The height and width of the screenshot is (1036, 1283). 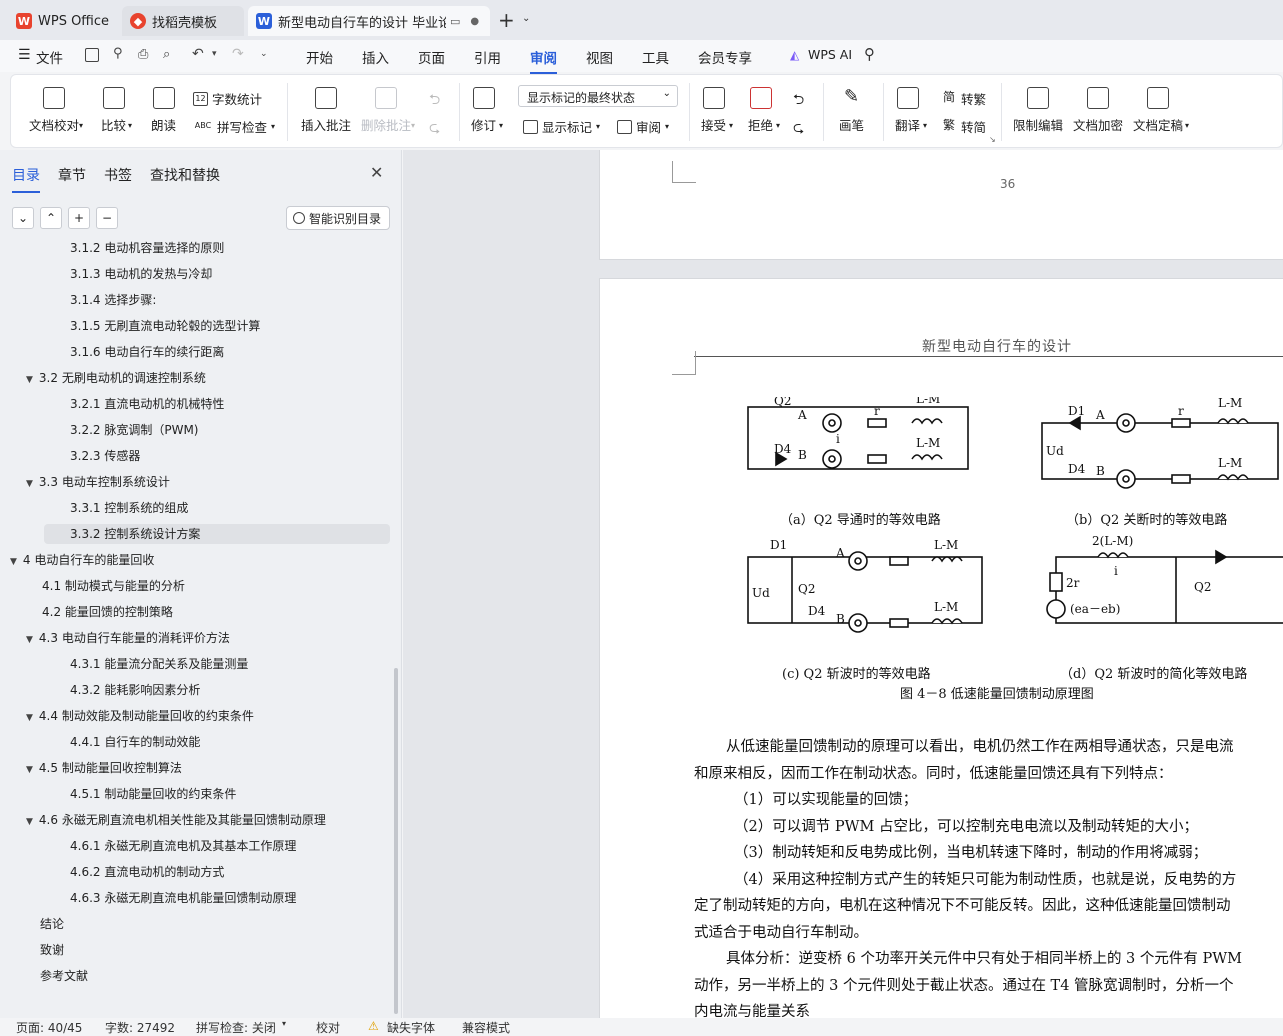 What do you see at coordinates (52, 950) in the screenshot?
I see `toc-item: 致谢` at bounding box center [52, 950].